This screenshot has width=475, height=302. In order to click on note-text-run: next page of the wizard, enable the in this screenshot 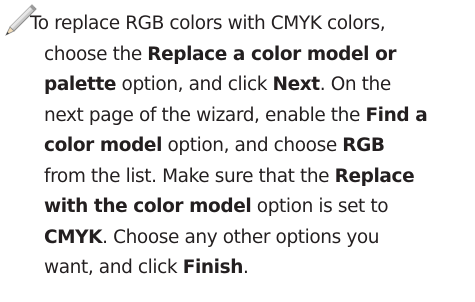, I will do `click(205, 115)`.